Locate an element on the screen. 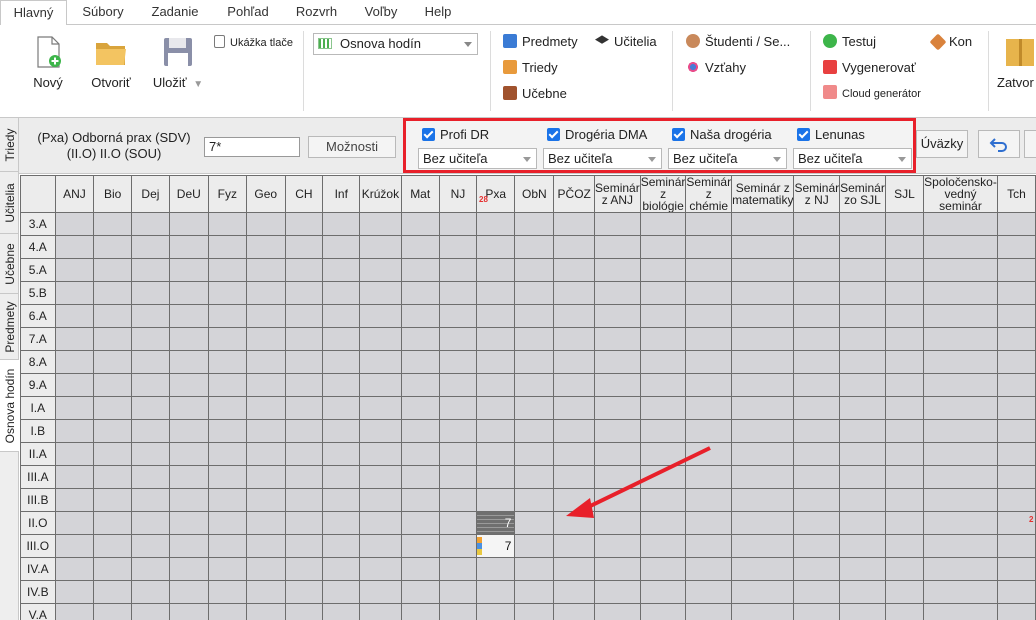 This screenshot has height=620, width=1036. redo-button is located at coordinates (1030, 144).